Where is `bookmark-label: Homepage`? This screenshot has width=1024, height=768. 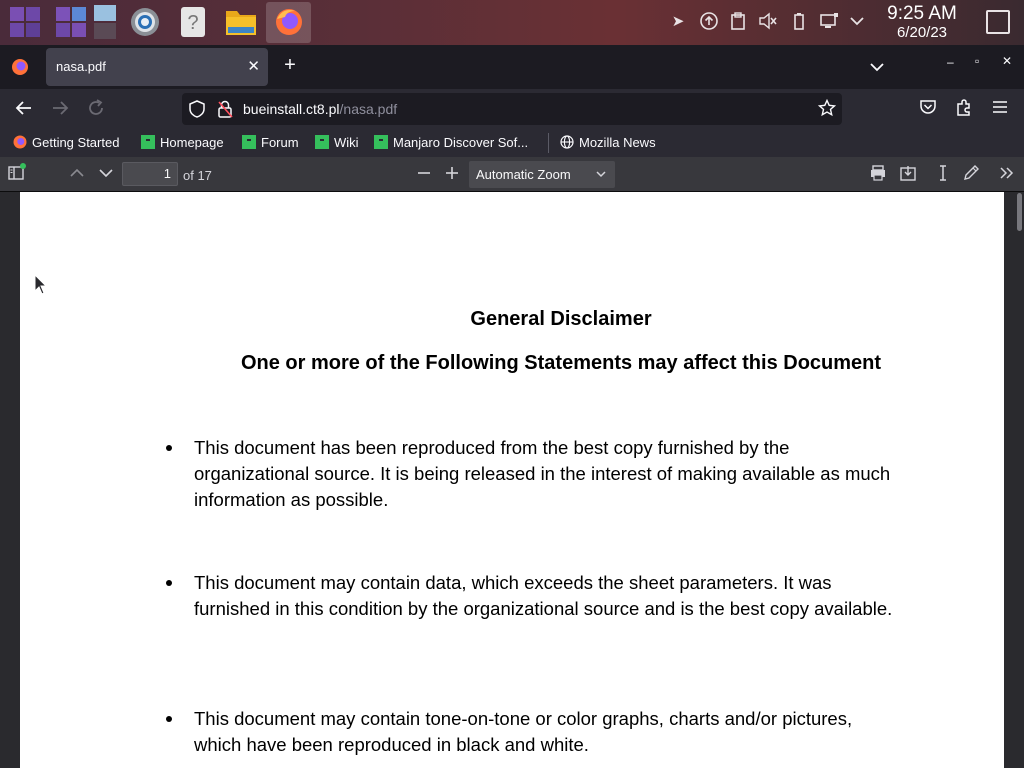 bookmark-label: Homepage is located at coordinates (192, 142).